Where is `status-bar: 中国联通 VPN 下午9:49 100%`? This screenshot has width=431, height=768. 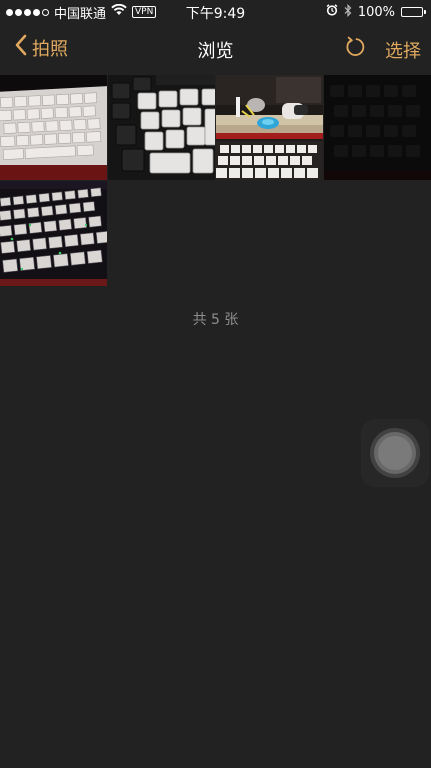 status-bar: 中国联通 VPN 下午9:49 100% is located at coordinates (215, 12).